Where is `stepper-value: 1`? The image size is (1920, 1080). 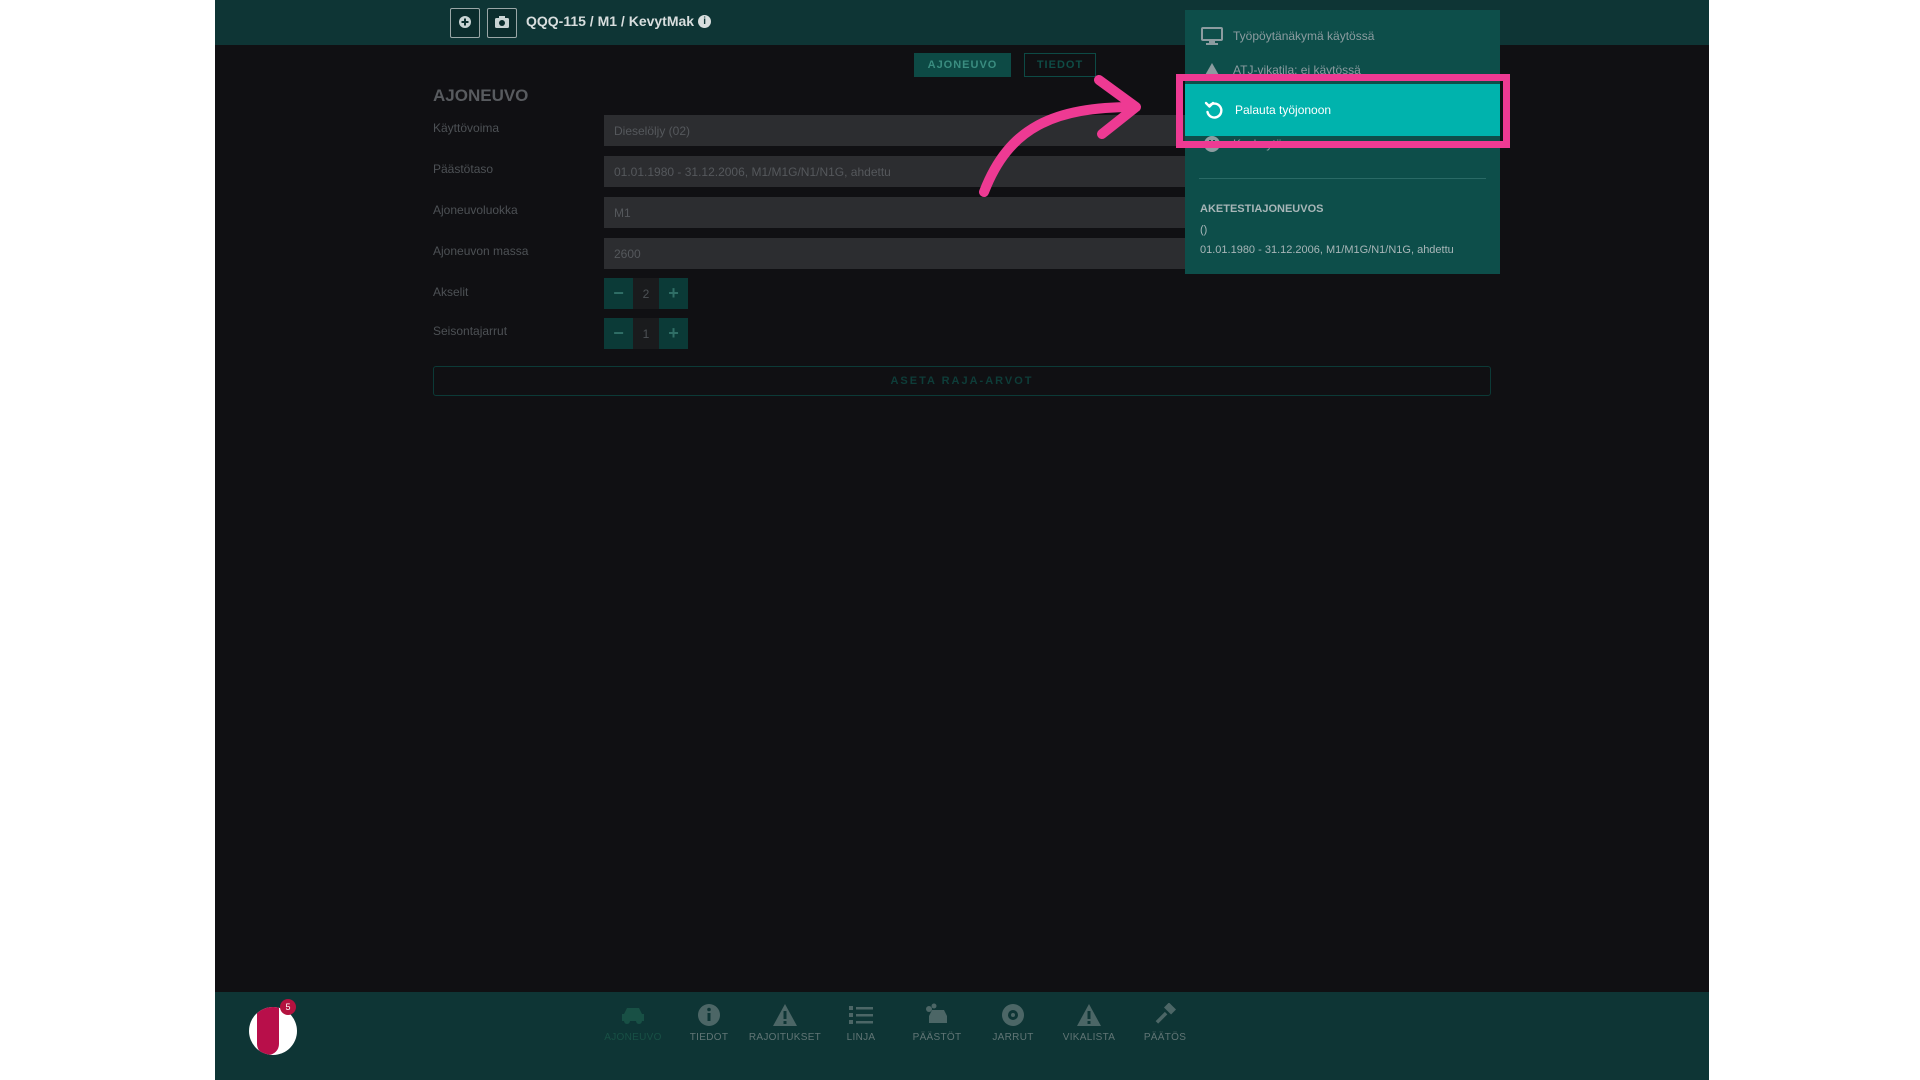 stepper-value: 1 is located at coordinates (646, 333).